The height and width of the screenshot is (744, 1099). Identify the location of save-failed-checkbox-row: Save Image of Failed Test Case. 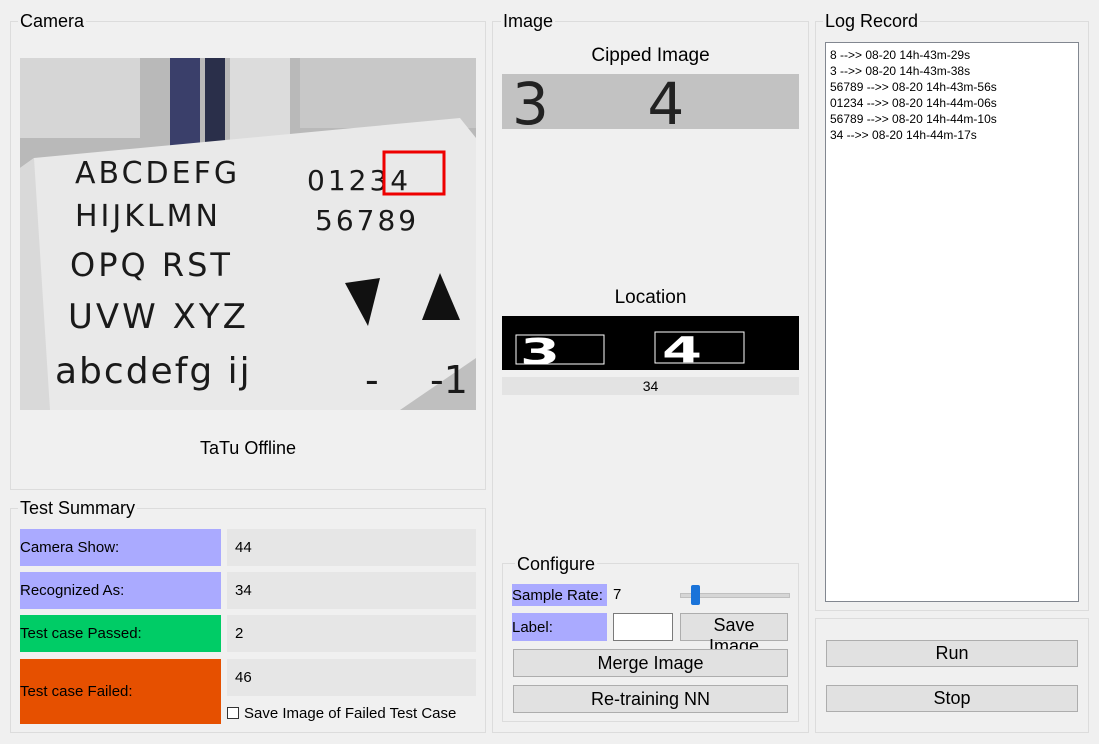
(353, 713).